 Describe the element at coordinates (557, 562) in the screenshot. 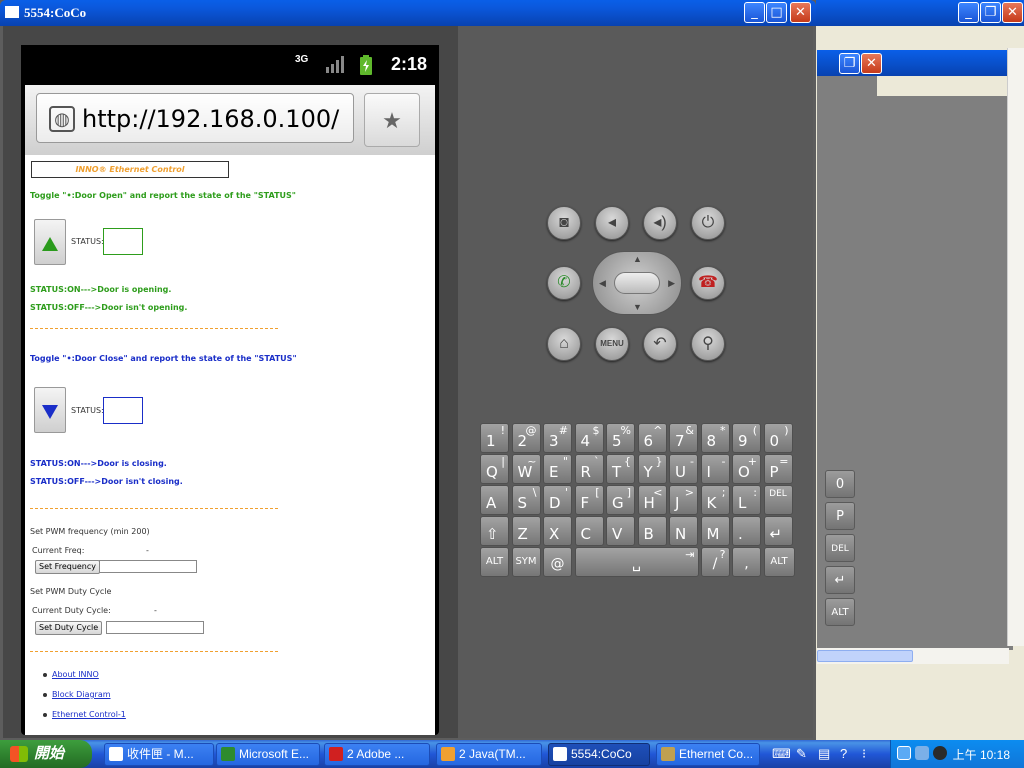

I see `key-at: @` at that location.